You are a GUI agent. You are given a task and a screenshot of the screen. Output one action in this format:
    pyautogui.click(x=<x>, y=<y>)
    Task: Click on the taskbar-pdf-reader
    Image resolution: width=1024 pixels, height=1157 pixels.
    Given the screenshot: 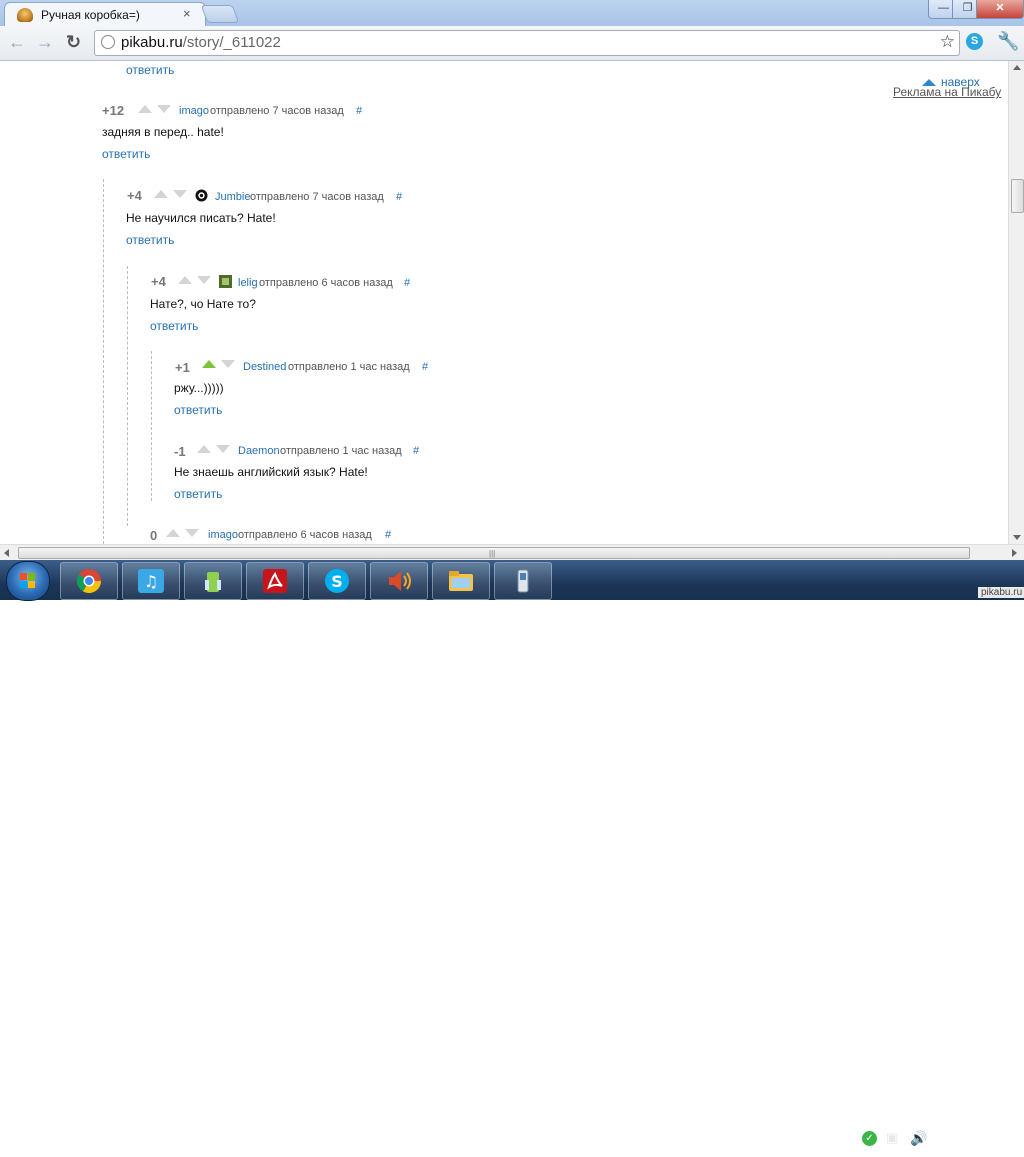 What is the action you would take?
    pyautogui.click(x=275, y=581)
    